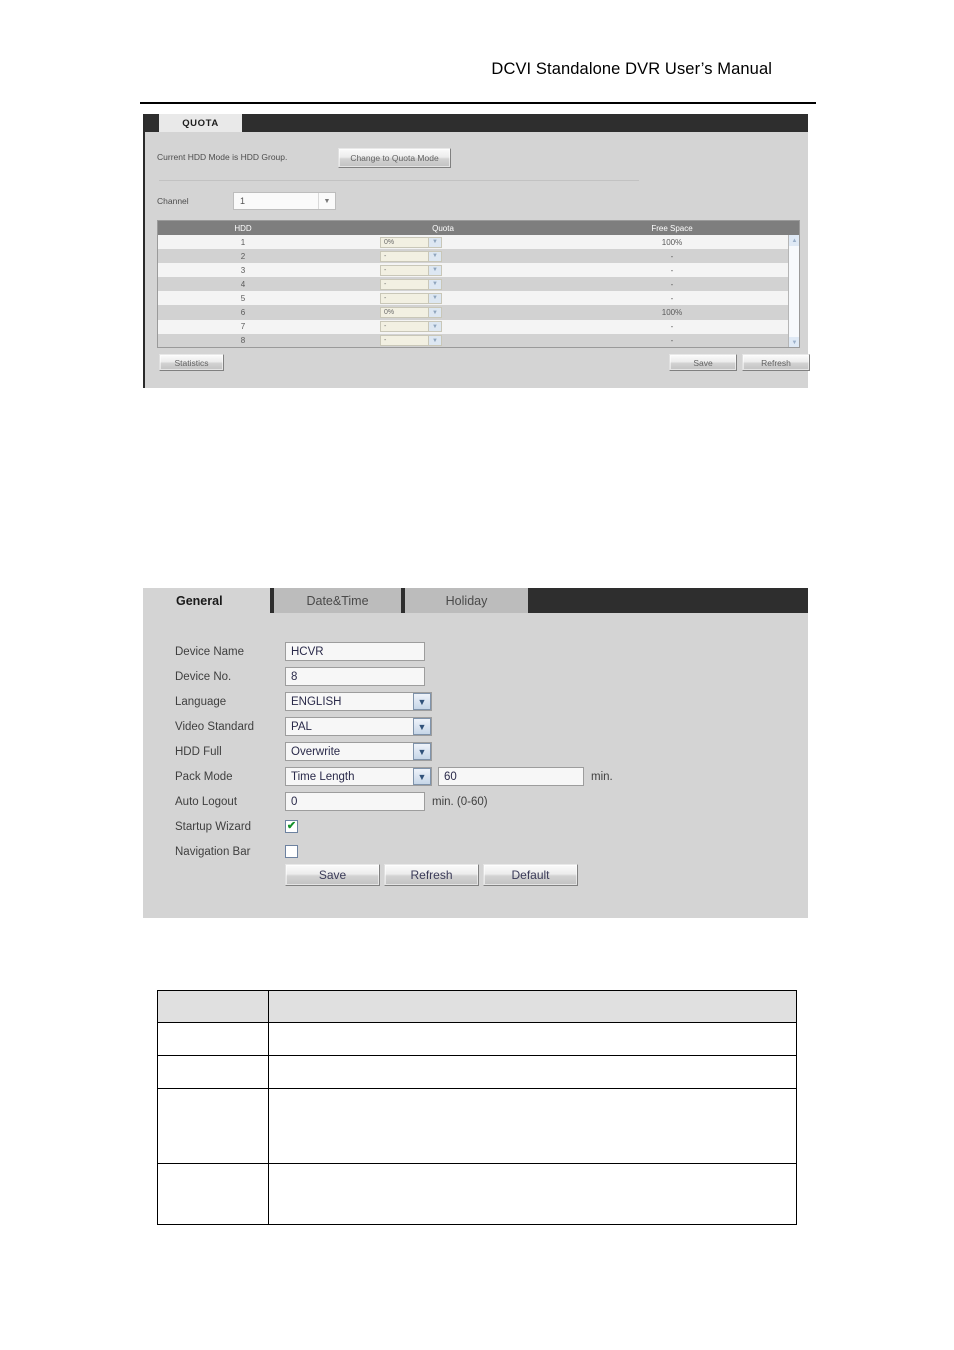 This screenshot has height=1350, width=954. Describe the element at coordinates (358, 726) in the screenshot. I see `video-standard-select: PAL ▼` at that location.